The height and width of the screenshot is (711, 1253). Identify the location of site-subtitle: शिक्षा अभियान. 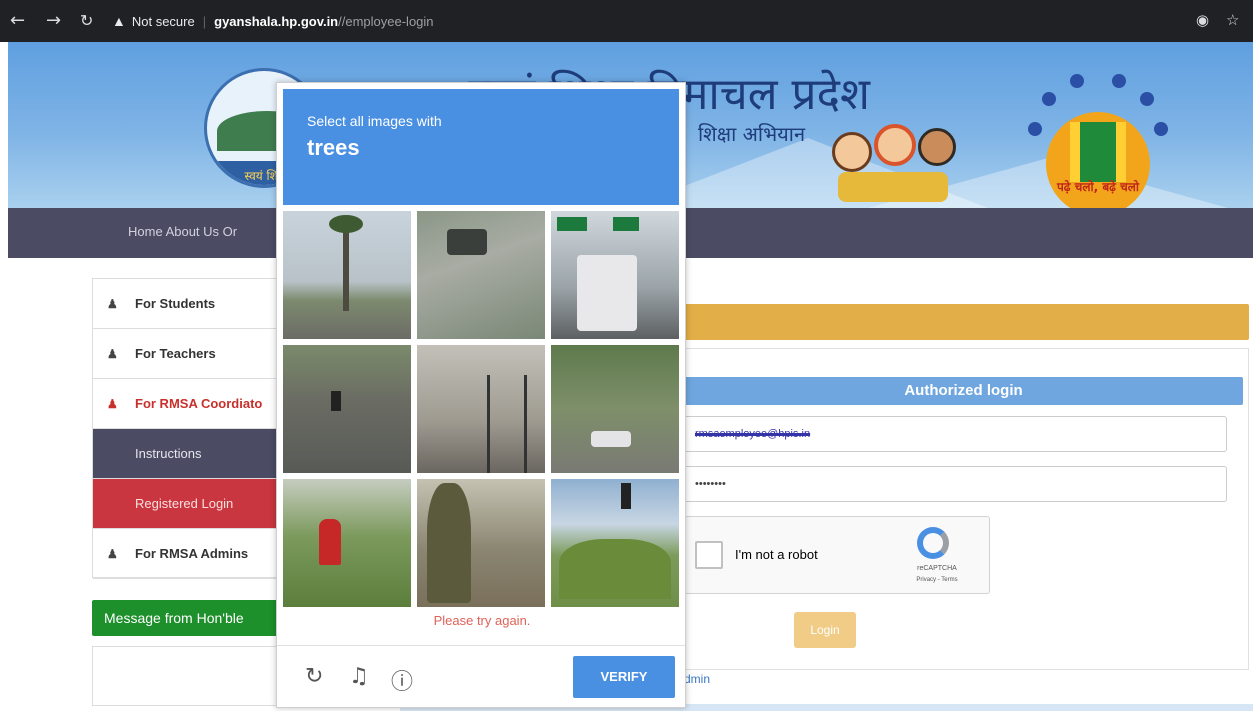
(752, 134).